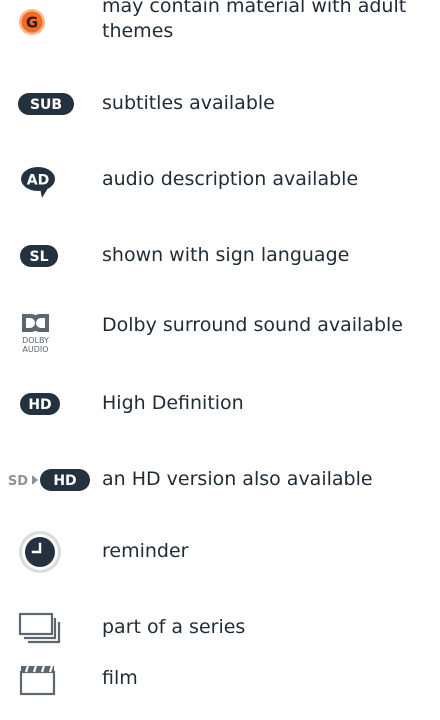 This screenshot has height=720, width=440. Describe the element at coordinates (188, 103) in the screenshot. I see `legend-label: subtitles available` at that location.